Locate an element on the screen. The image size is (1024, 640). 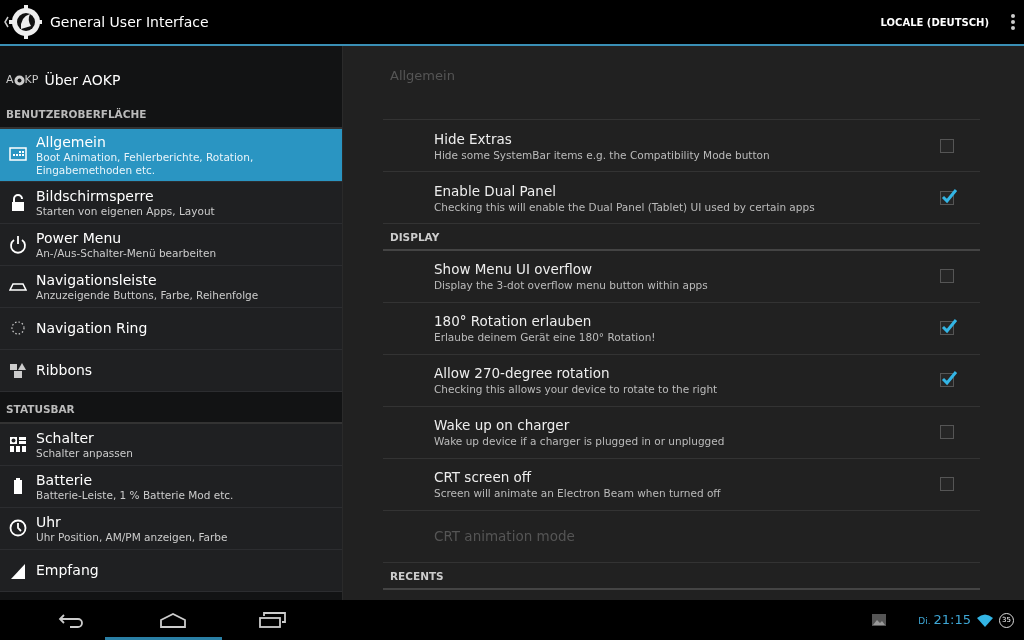
preference-summary: Wake up device if a charger is plugged in or unplugged is located at coordinates (579, 441).